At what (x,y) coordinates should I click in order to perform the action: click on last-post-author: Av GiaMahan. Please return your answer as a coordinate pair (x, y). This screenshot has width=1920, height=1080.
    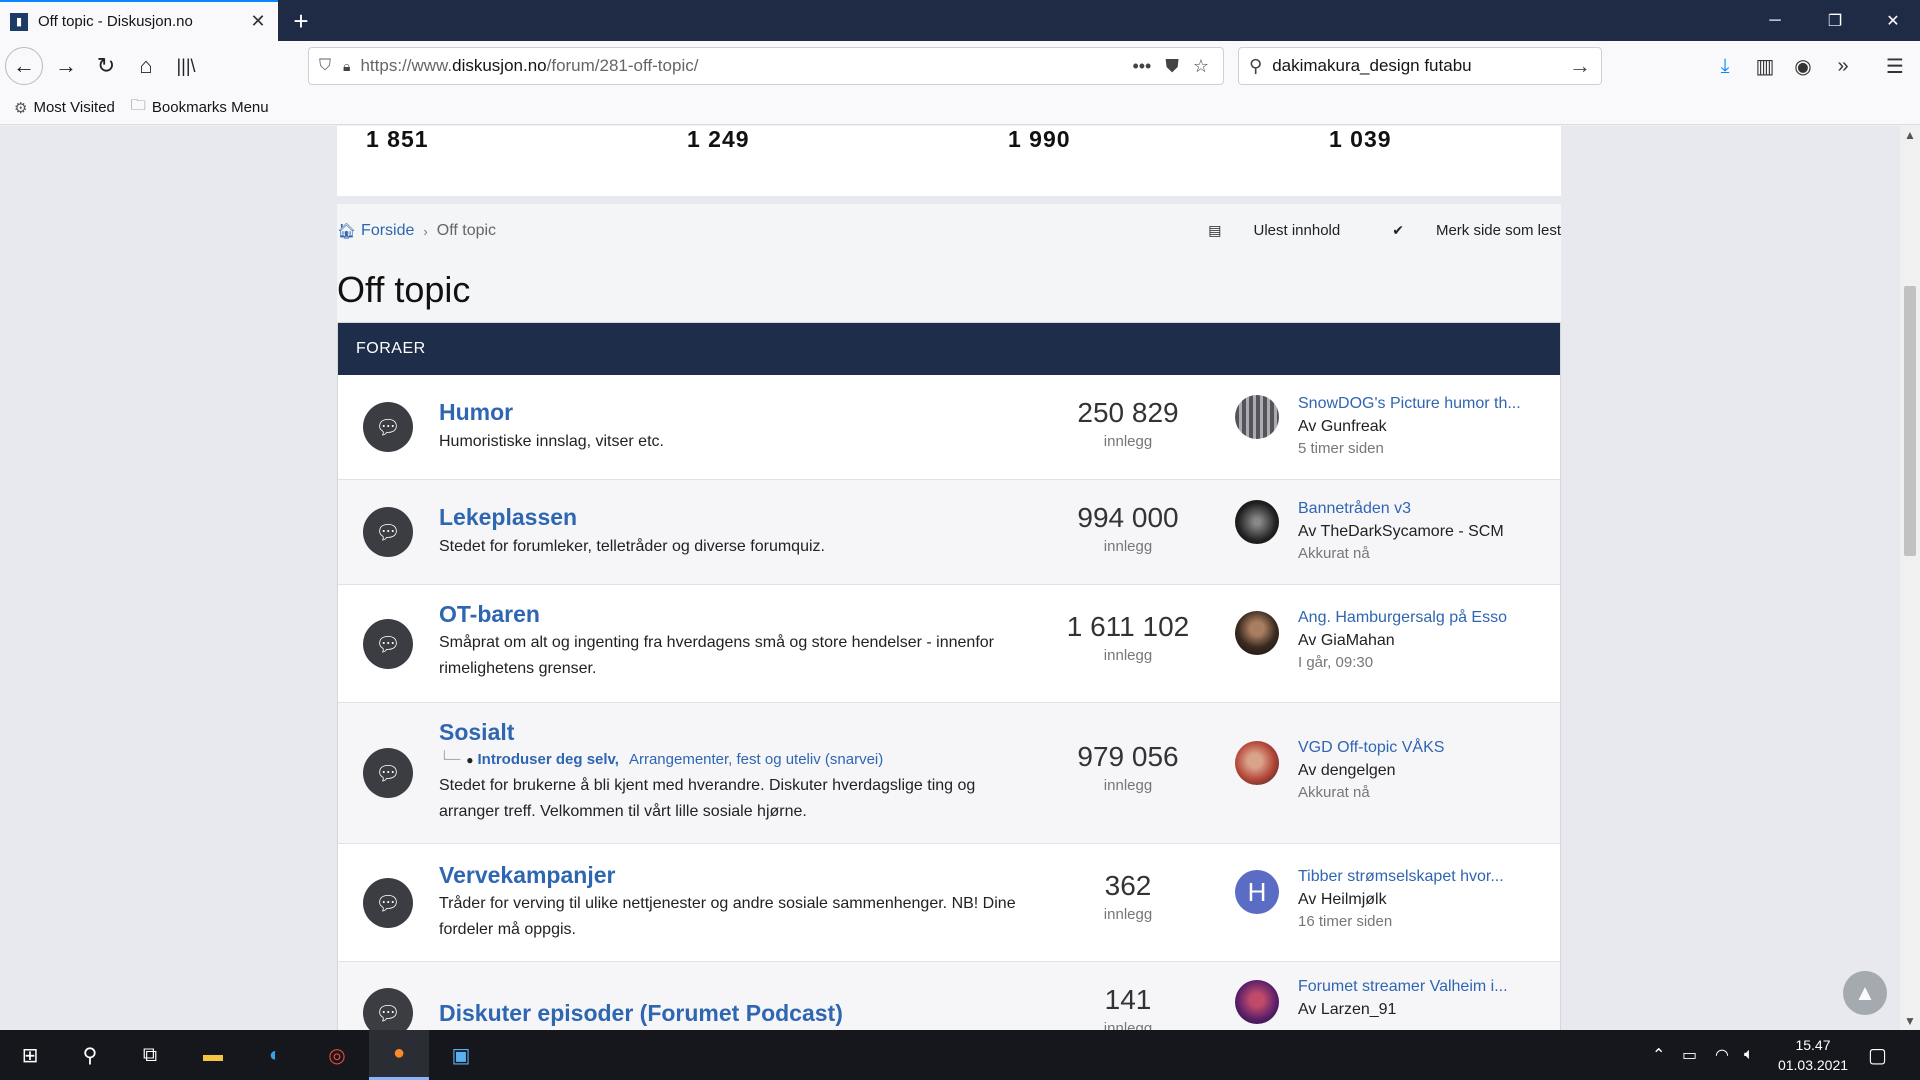
    Looking at the image, I should click on (1346, 641).